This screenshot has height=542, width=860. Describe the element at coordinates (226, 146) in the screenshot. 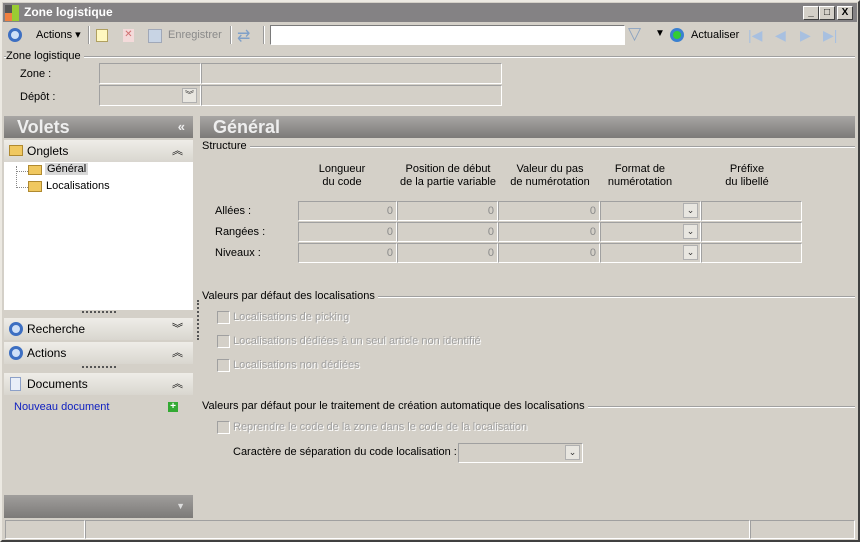

I see `structure-title: Structure` at that location.